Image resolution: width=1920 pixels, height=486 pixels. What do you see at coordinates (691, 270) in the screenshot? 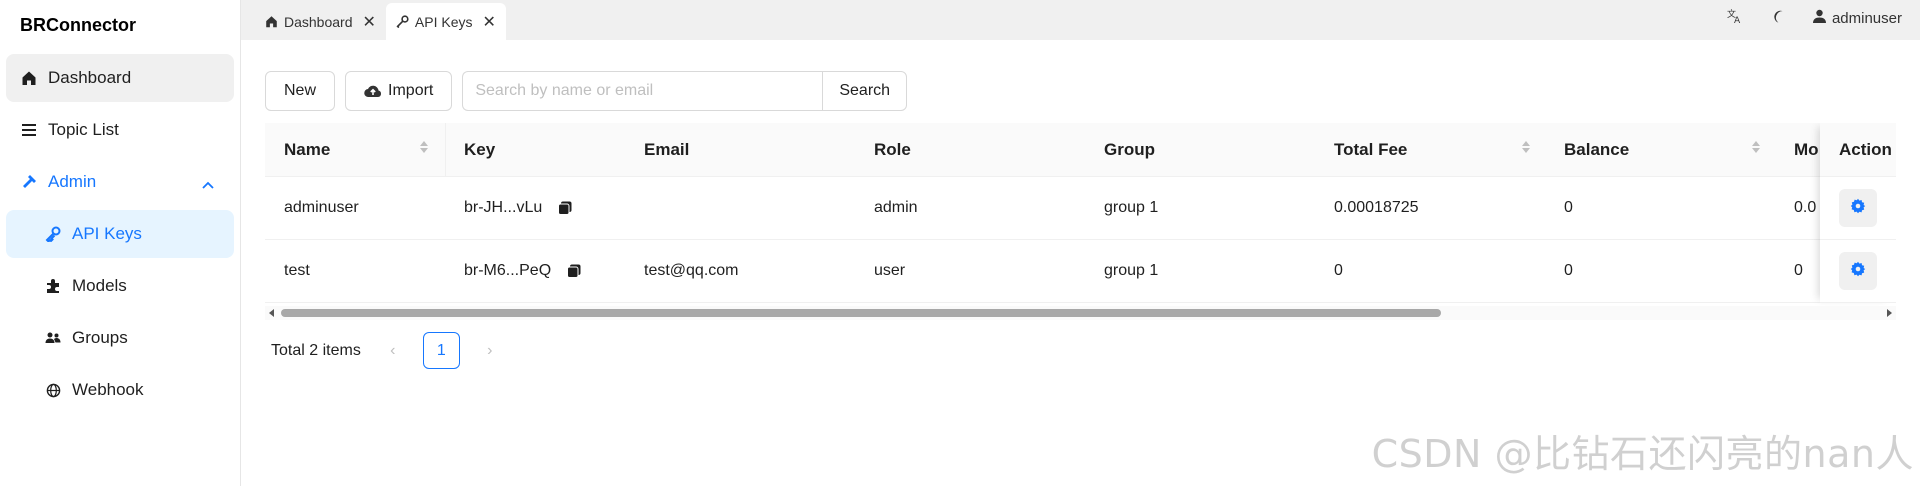
I see `cell-email: test@qq.com` at bounding box center [691, 270].